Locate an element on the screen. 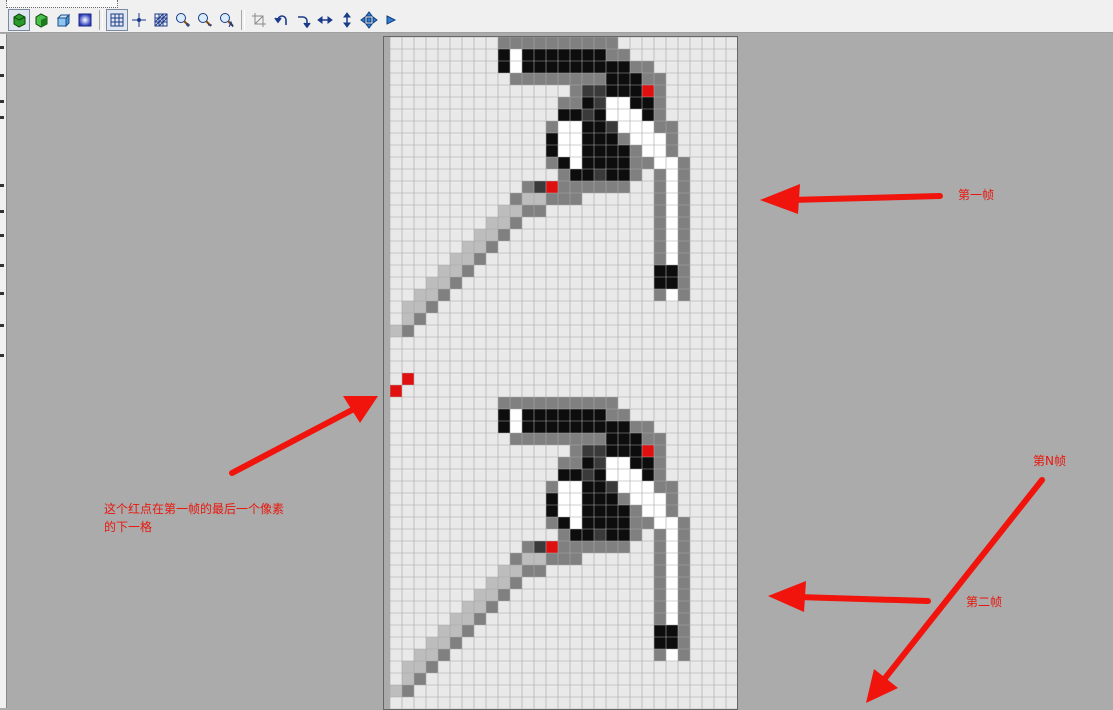 This screenshot has height=710, width=1113. crop-icon is located at coordinates (259, 20).